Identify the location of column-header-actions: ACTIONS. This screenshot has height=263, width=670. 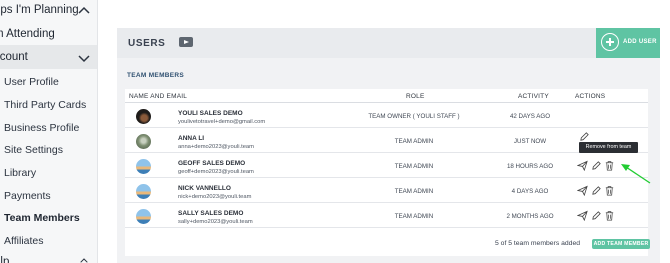
(590, 96).